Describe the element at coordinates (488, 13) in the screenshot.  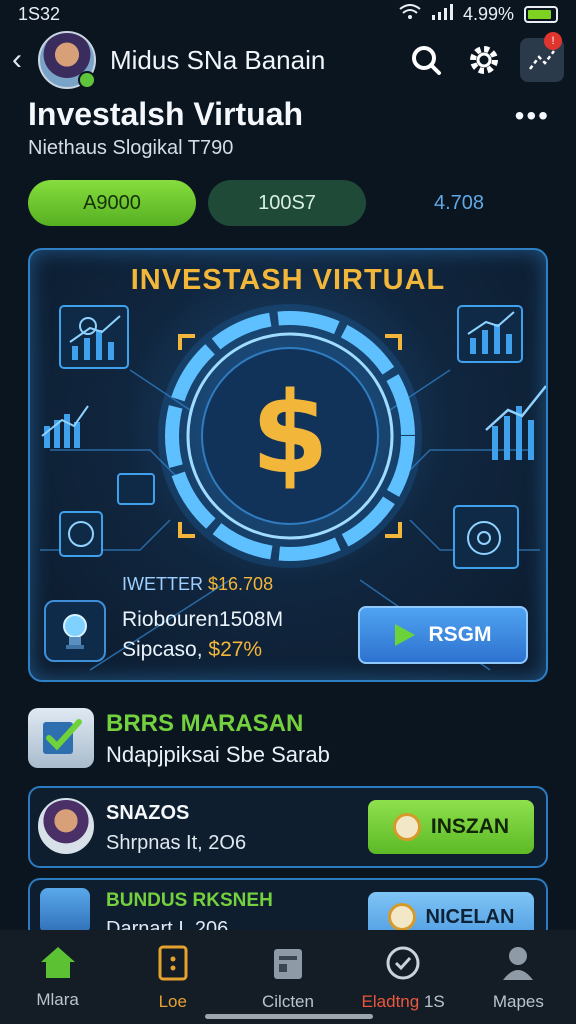
I see `battery-percent: 4.99%` at that location.